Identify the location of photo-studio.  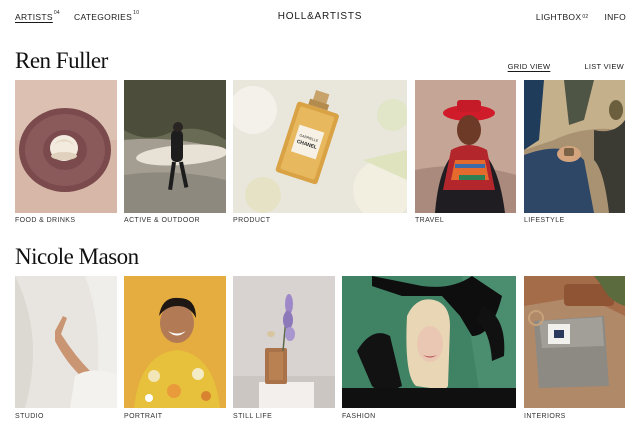
(66, 342).